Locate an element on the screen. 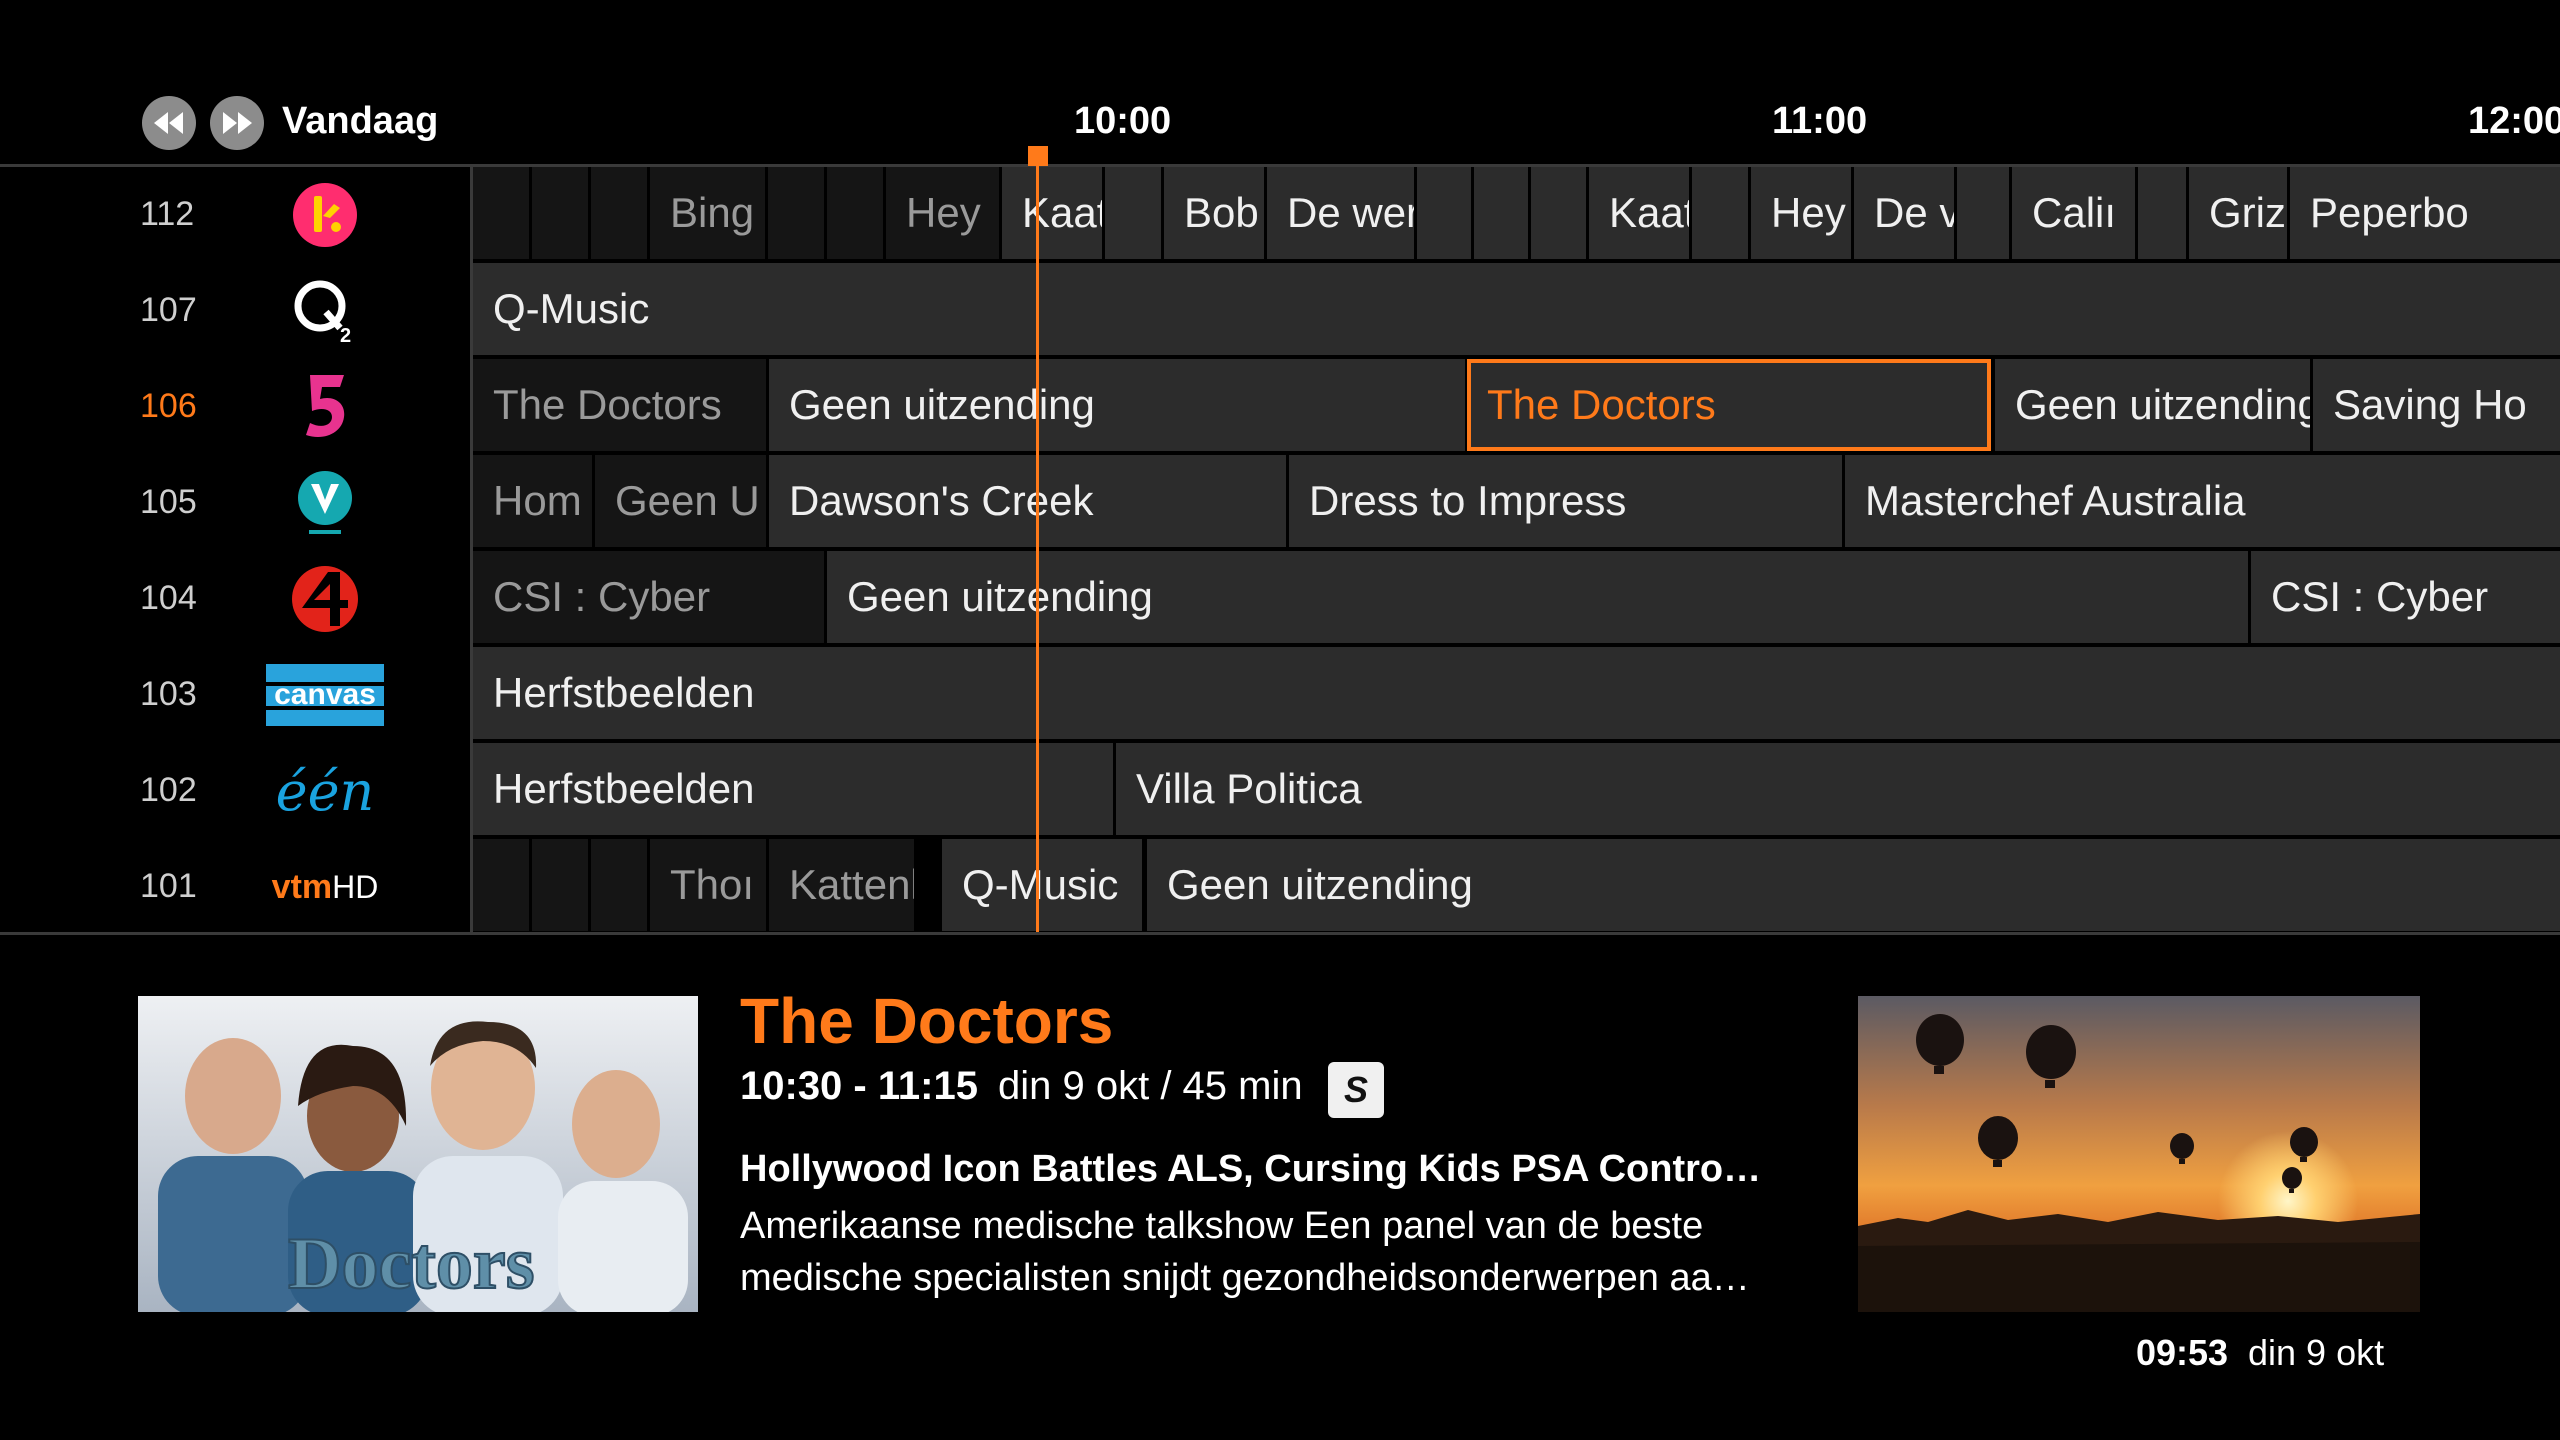 The width and height of the screenshot is (2560, 1440). grid-row-107: Q-Music is located at coordinates (1516, 309).